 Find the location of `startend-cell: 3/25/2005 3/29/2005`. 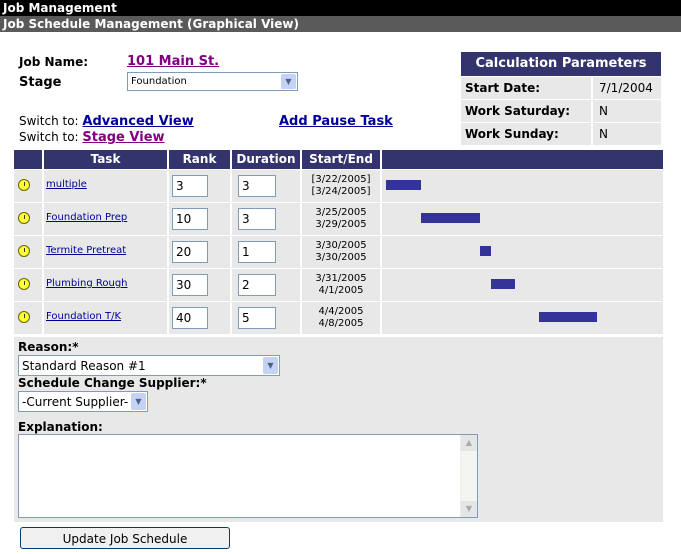

startend-cell: 3/25/2005 3/29/2005 is located at coordinates (342, 219).